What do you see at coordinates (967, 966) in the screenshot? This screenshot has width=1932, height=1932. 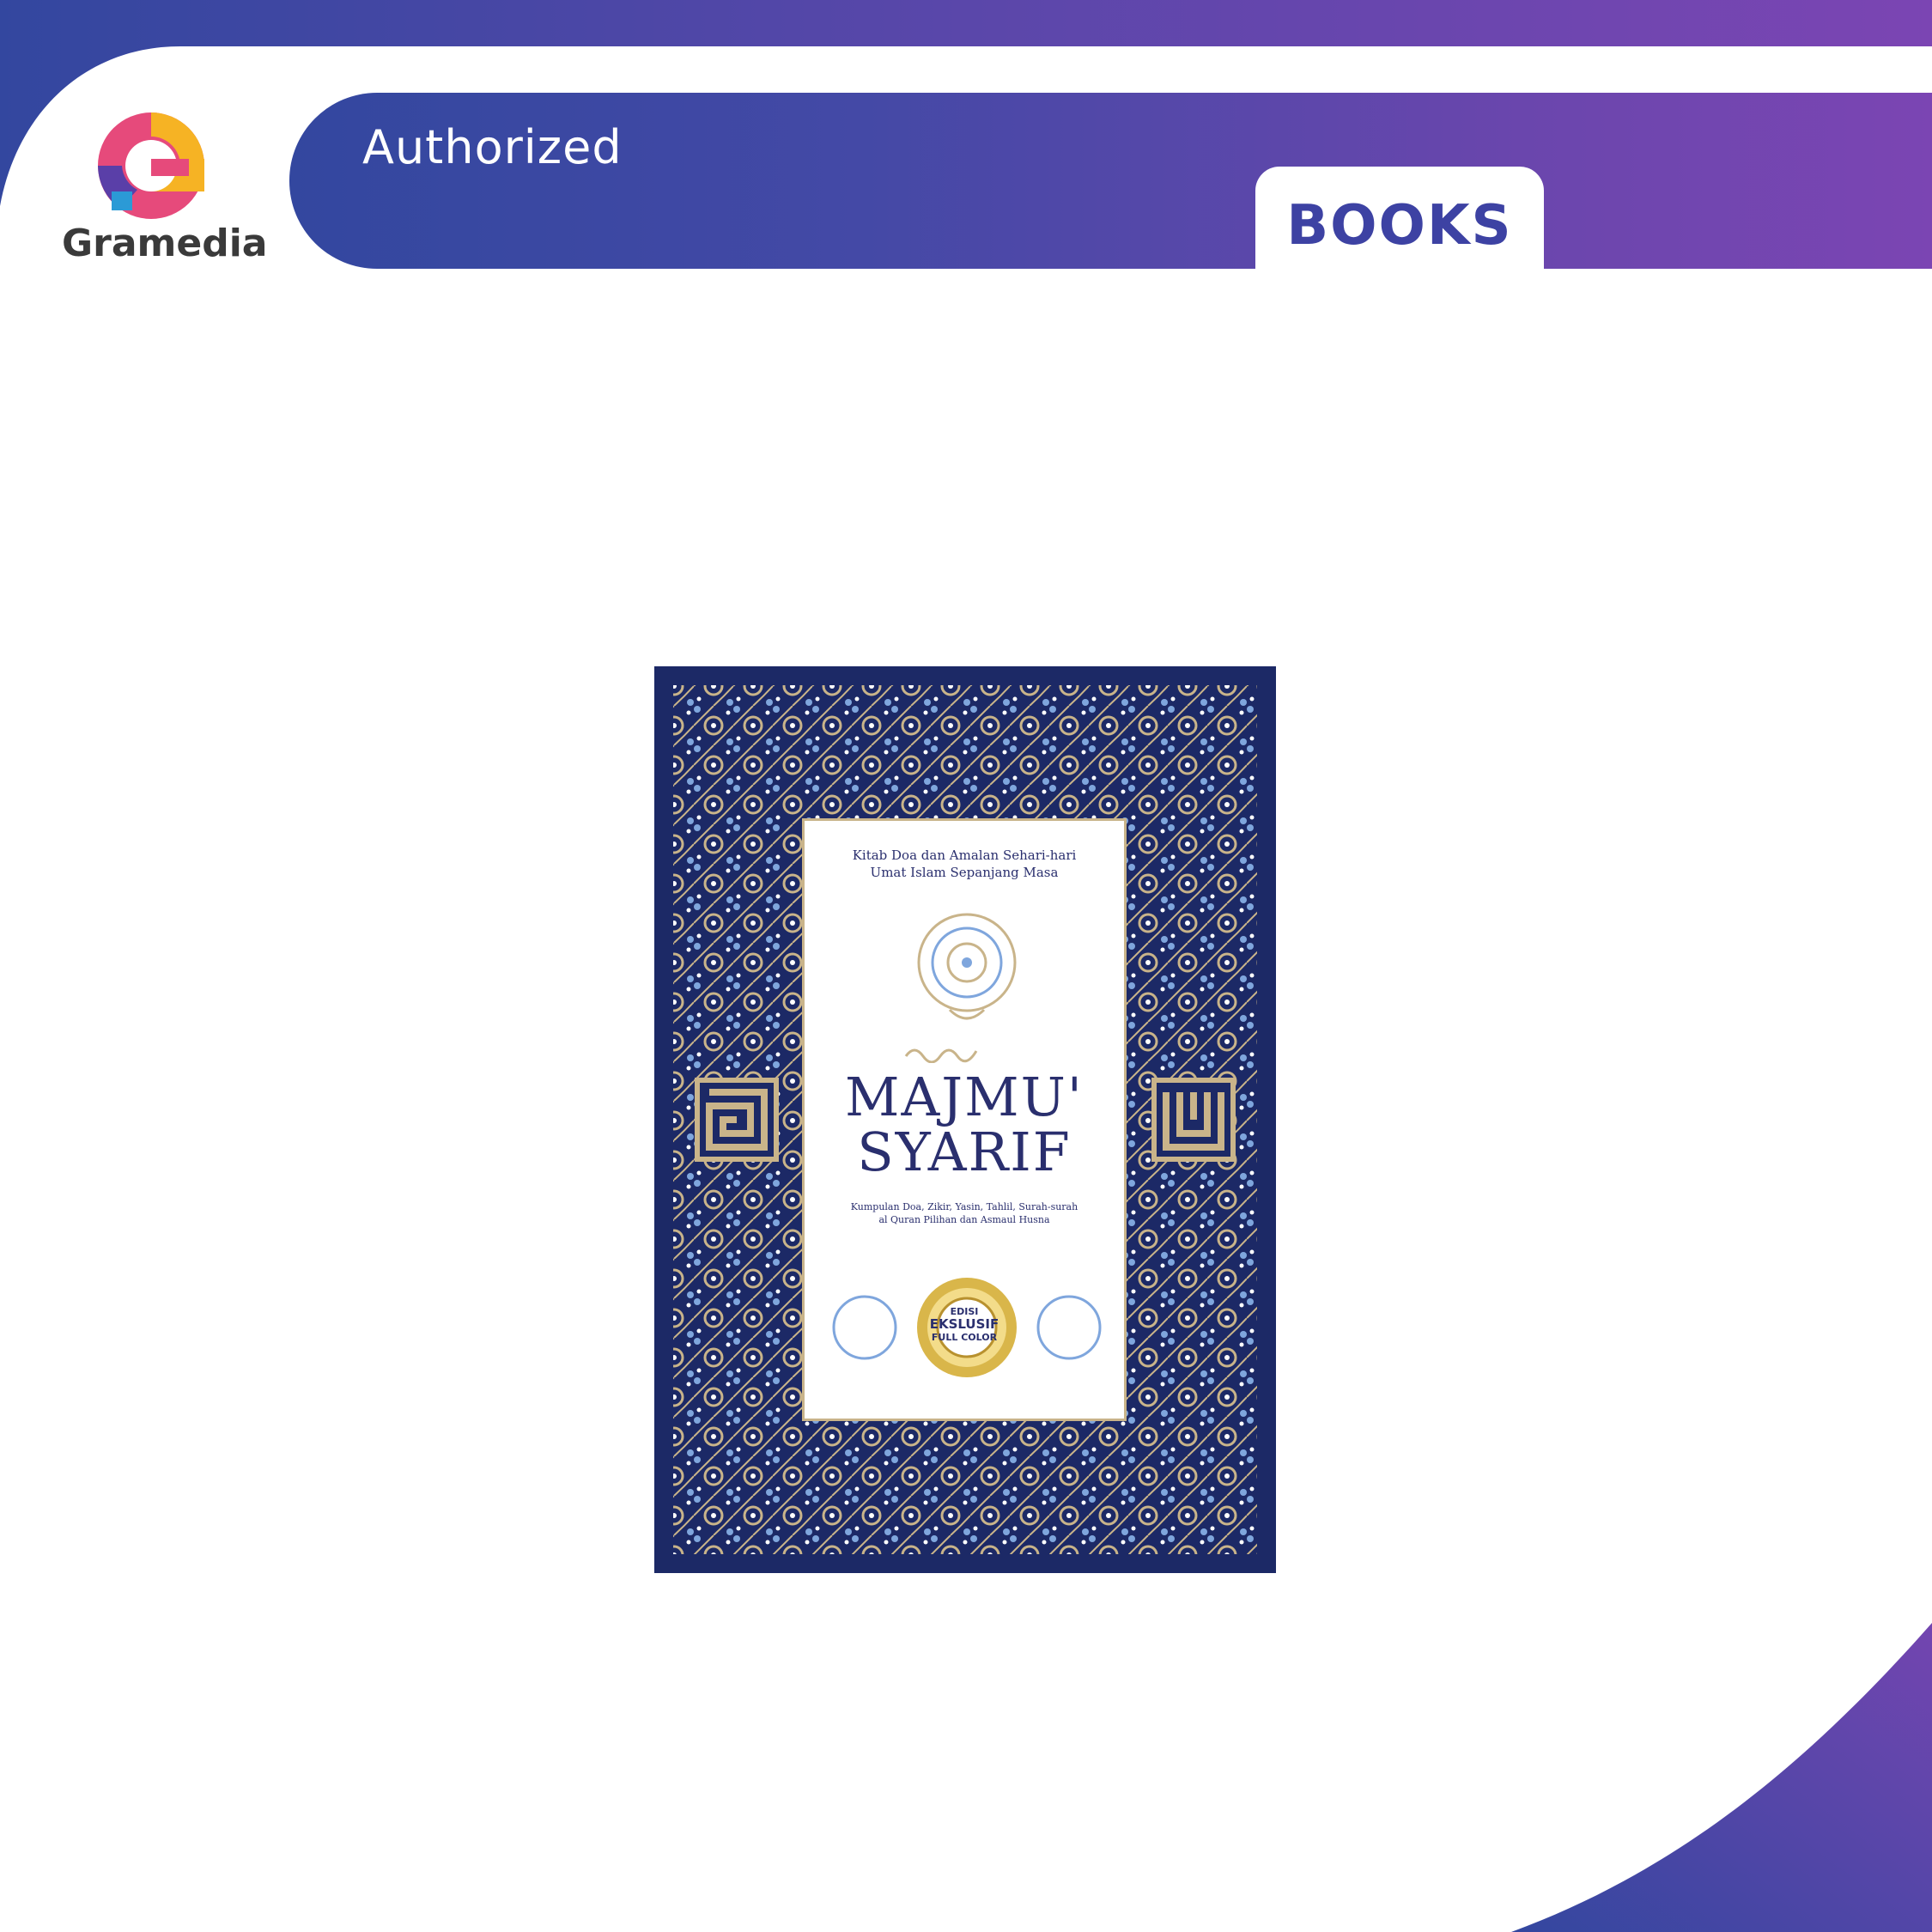 I see `floral-medallion-icon` at bounding box center [967, 966].